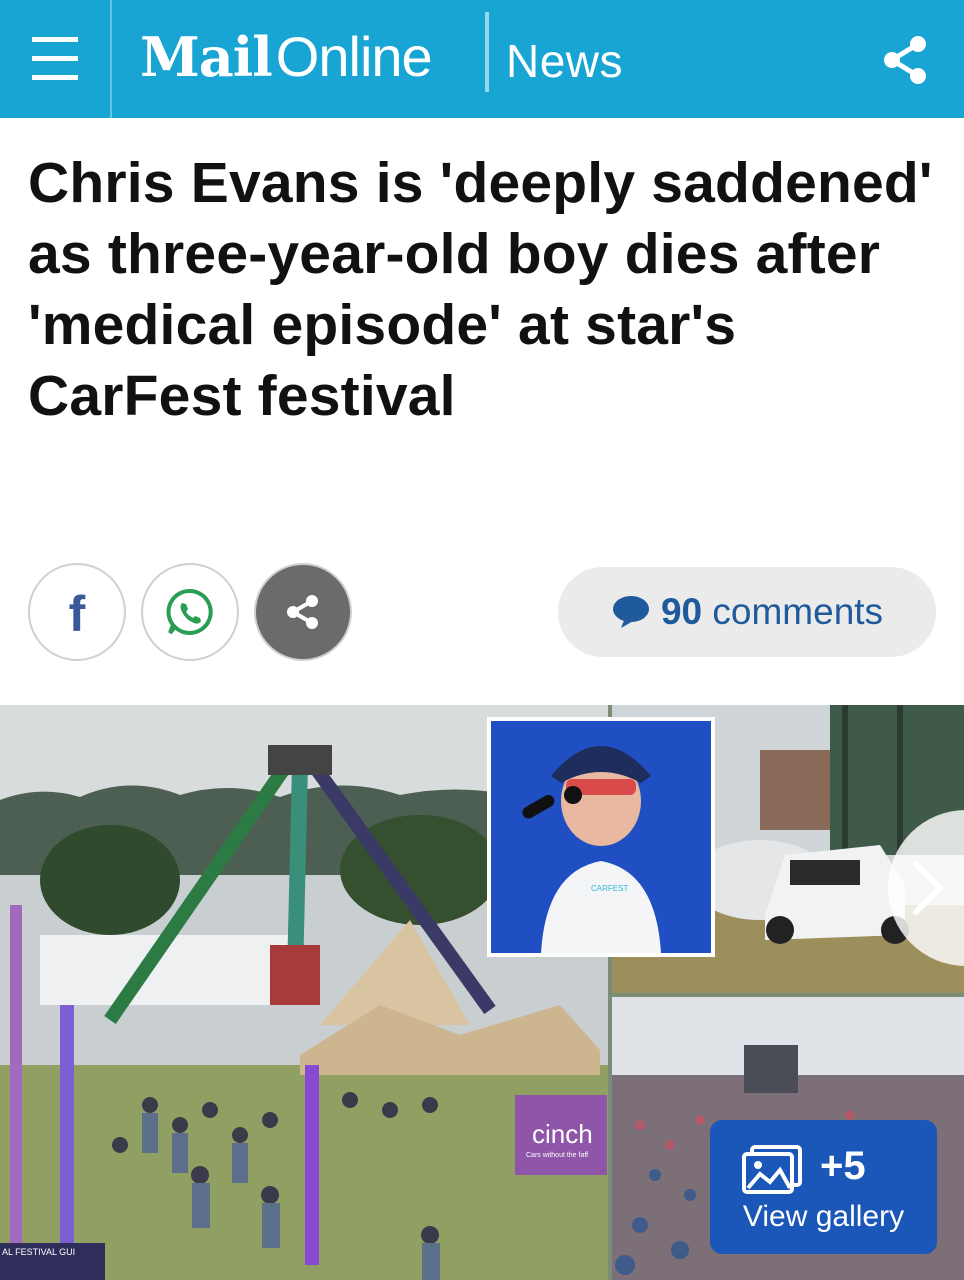 This screenshot has width=964, height=1280. What do you see at coordinates (562, 1134) in the screenshot?
I see `cinch-sign-text: cinch` at bounding box center [562, 1134].